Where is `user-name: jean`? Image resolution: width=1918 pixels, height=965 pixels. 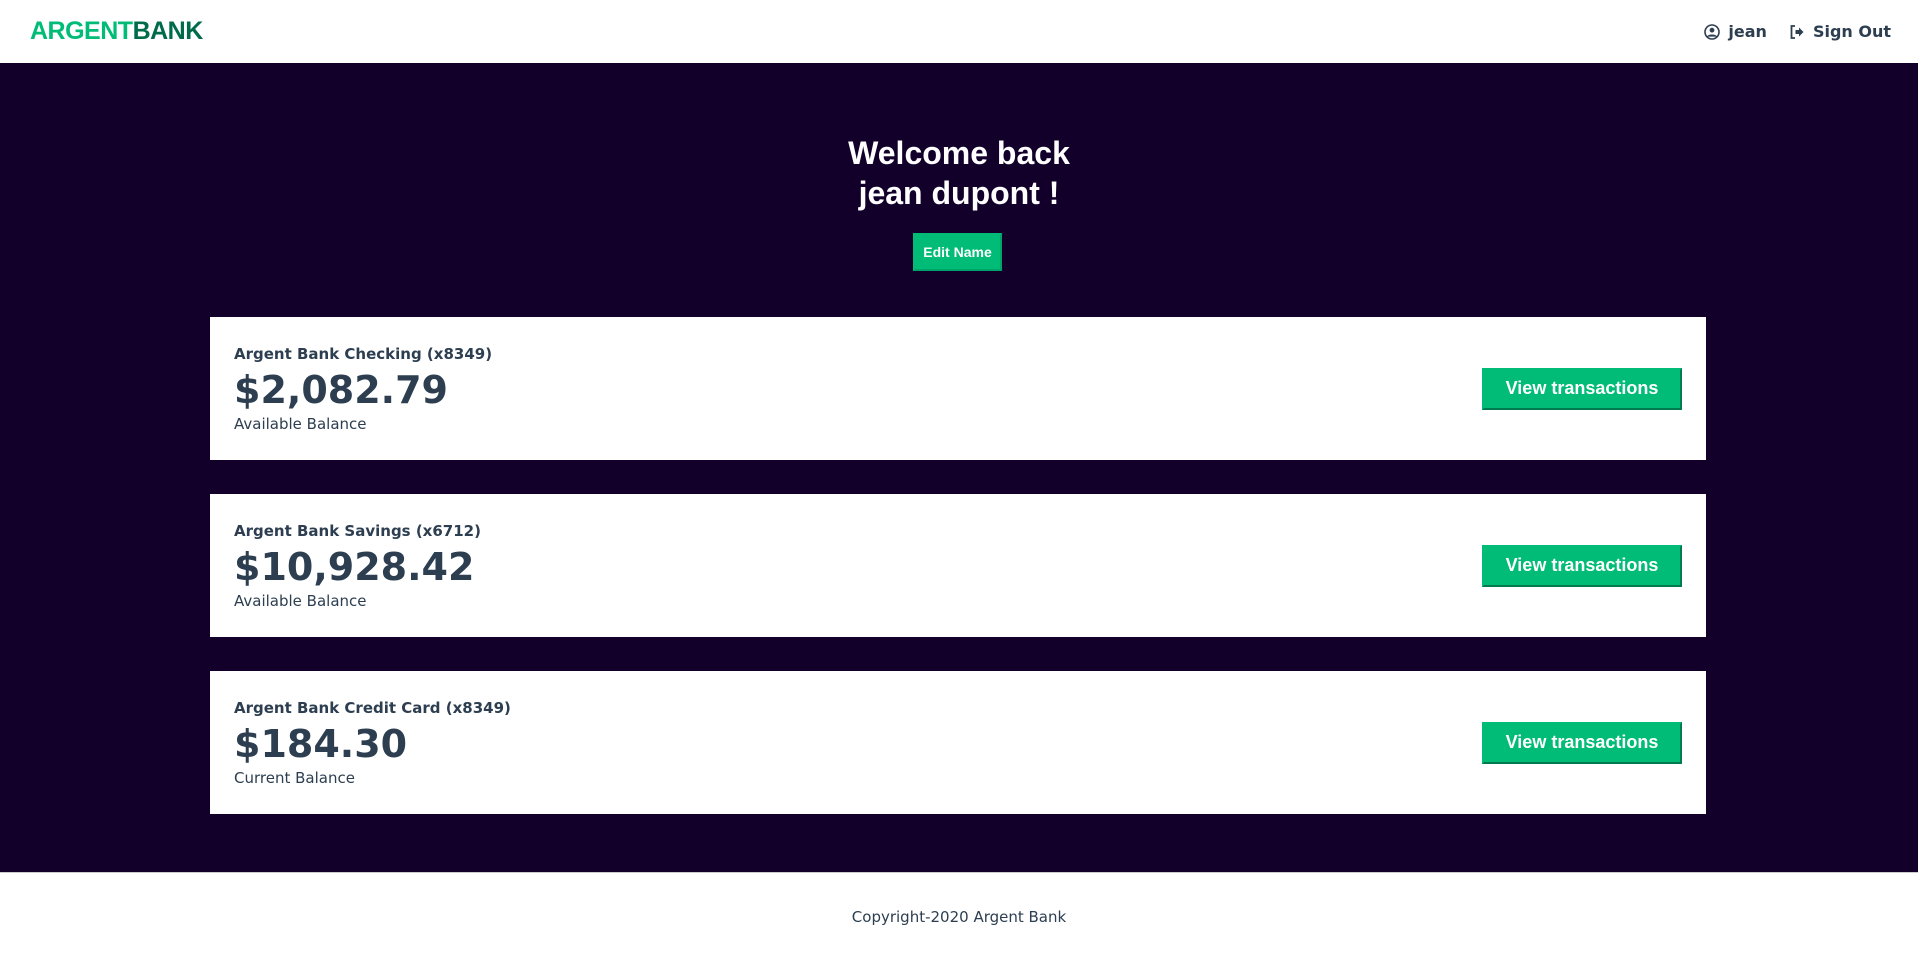
user-name: jean is located at coordinates (1747, 31).